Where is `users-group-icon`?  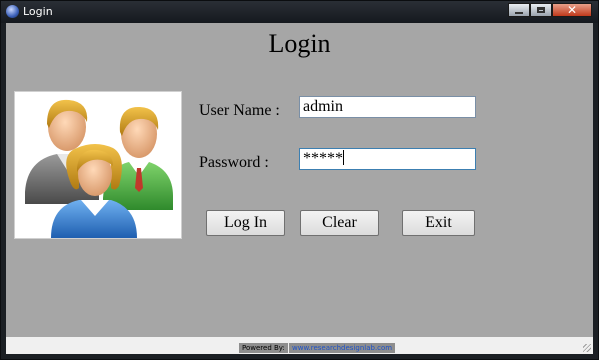 users-group-icon is located at coordinates (98, 165).